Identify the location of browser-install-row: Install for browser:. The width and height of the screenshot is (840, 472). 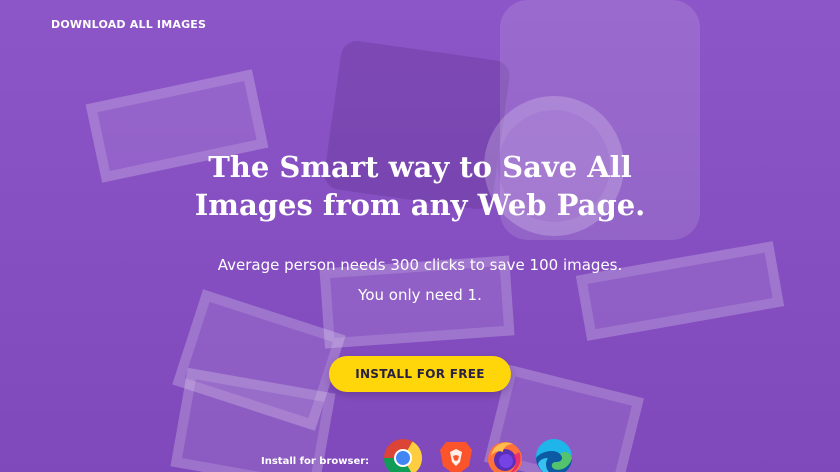
(420, 454).